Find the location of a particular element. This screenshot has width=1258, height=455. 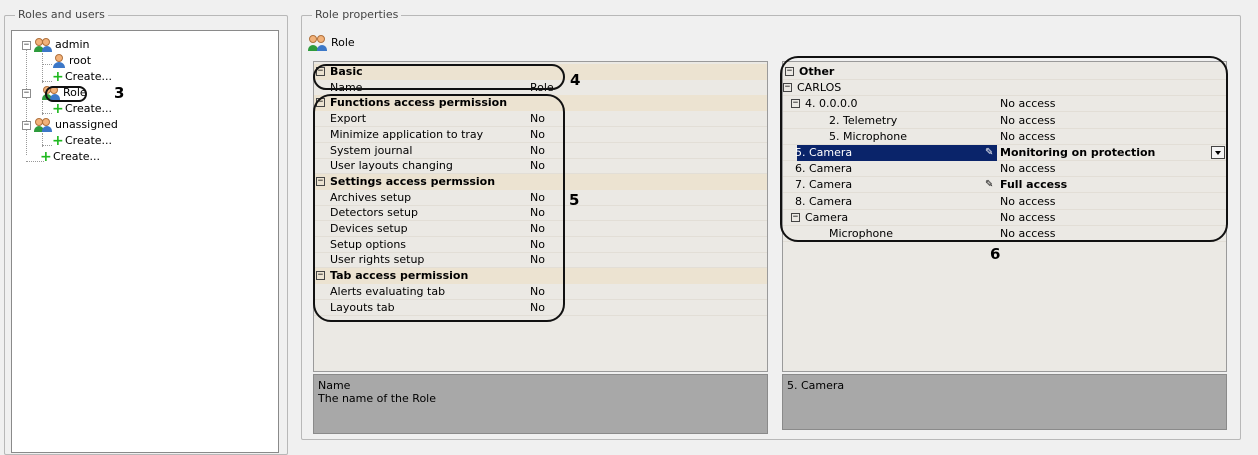

property-description: Name The name of the Role is located at coordinates (540, 404).